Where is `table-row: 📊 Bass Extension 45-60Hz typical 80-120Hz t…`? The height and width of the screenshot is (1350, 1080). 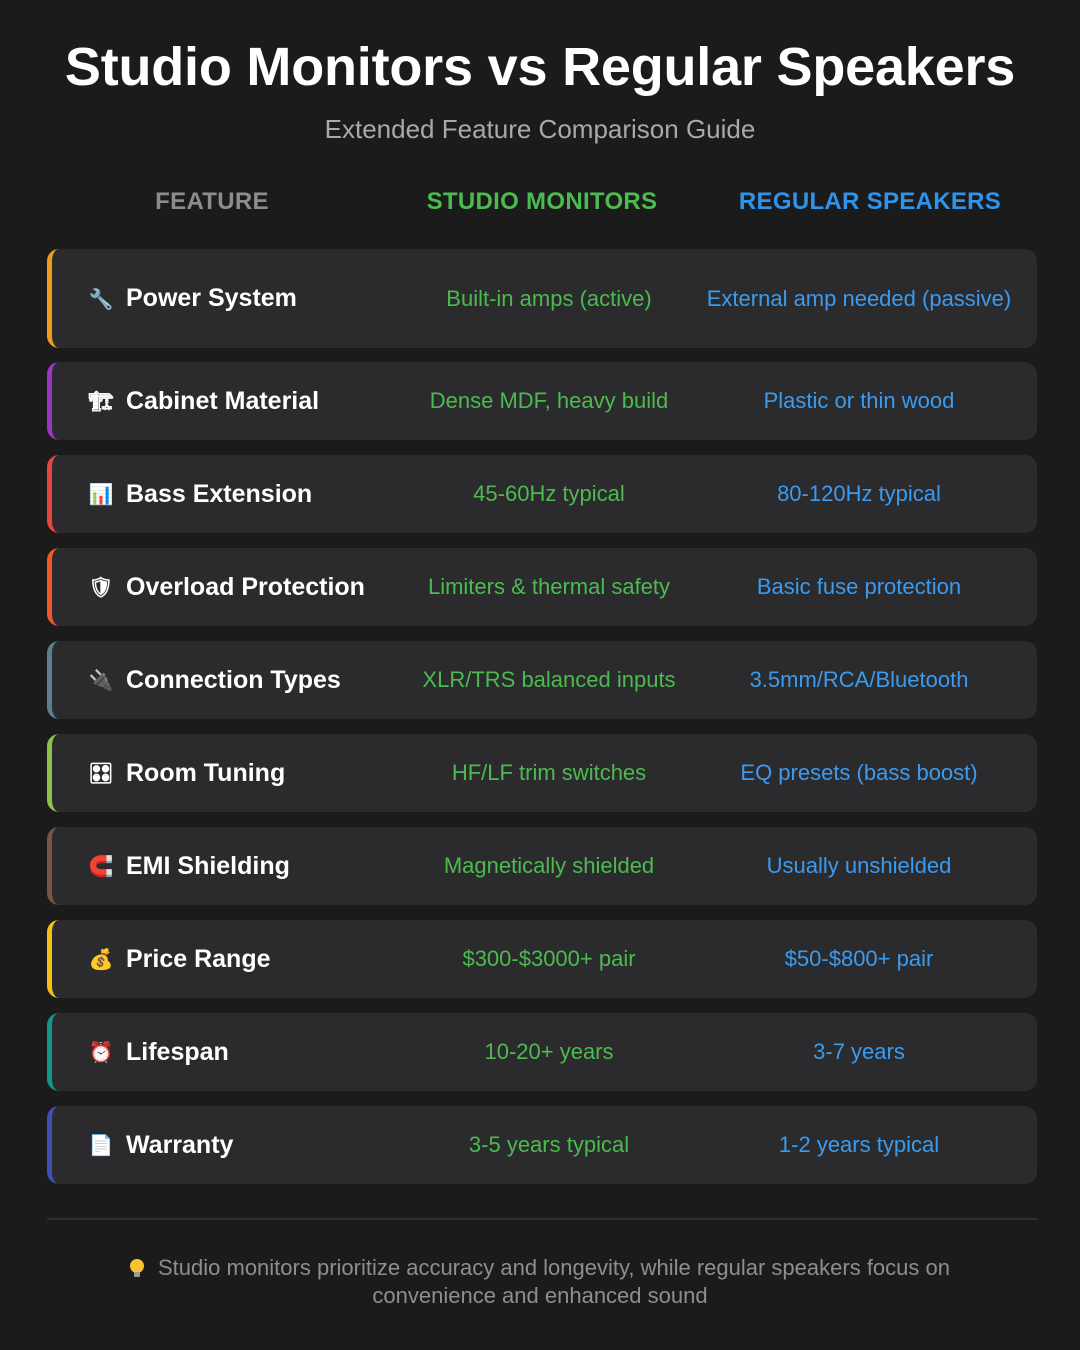
table-row: 📊 Bass Extension 45-60Hz typical 80-120Hz t… is located at coordinates (542, 494).